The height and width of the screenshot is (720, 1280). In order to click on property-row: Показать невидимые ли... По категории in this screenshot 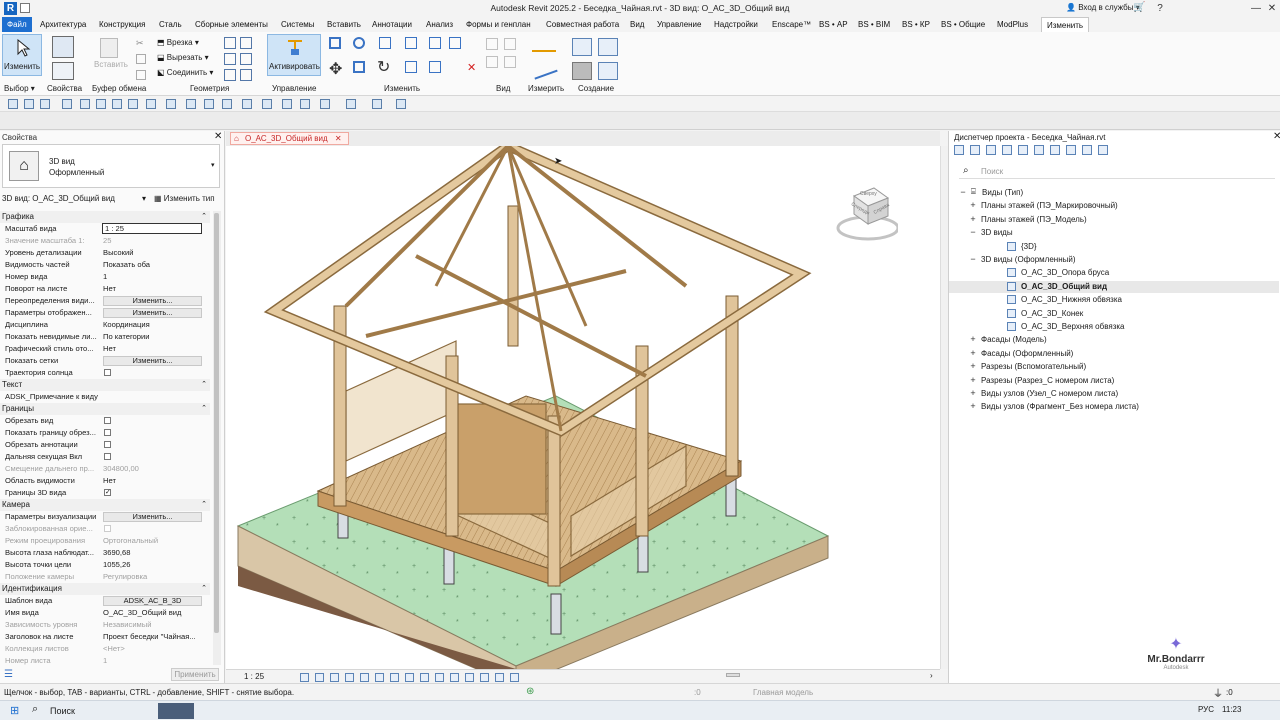, I will do `click(105, 337)`.